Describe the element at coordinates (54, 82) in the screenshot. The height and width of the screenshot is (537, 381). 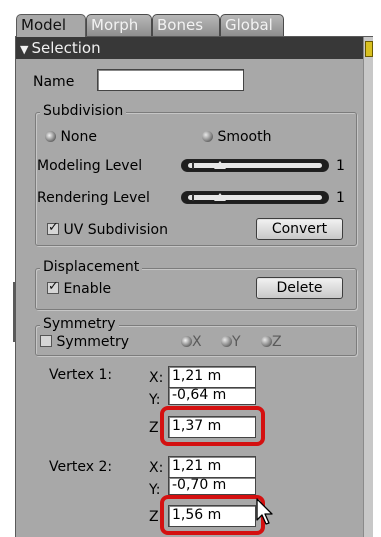
I see `name-label: Name` at that location.